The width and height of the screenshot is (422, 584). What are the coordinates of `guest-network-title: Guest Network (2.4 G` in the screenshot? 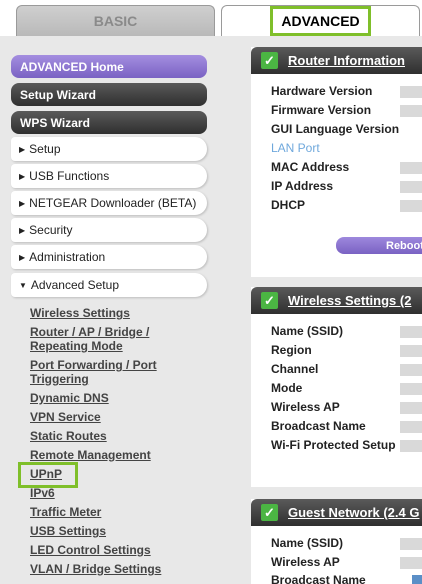 It's located at (353, 512).